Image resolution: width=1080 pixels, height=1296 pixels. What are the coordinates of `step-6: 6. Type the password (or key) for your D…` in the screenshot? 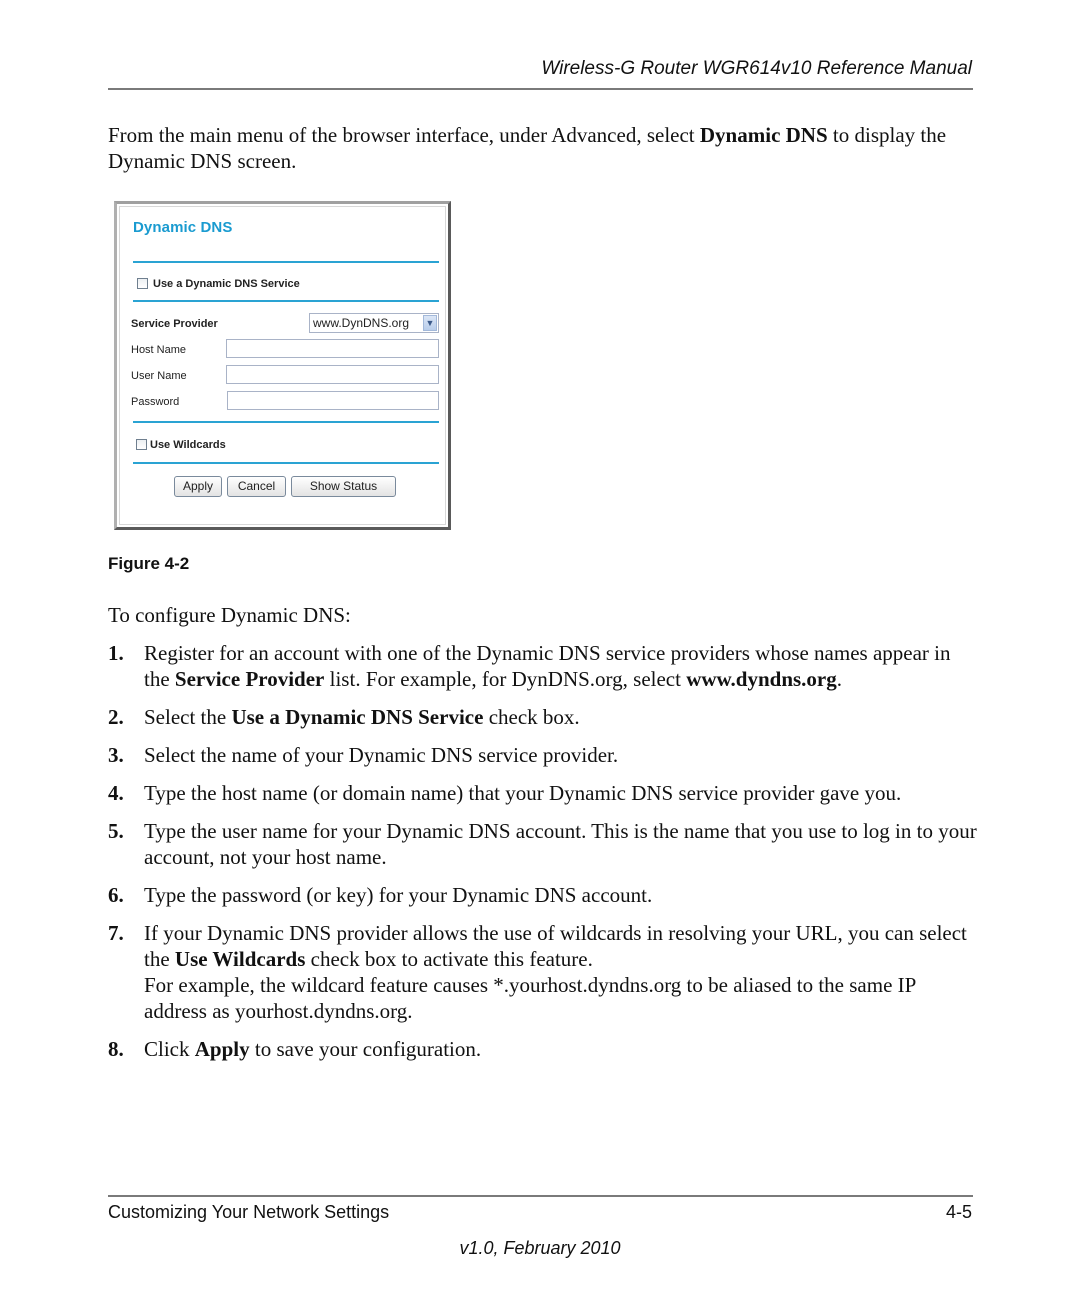 It's located at (543, 895).